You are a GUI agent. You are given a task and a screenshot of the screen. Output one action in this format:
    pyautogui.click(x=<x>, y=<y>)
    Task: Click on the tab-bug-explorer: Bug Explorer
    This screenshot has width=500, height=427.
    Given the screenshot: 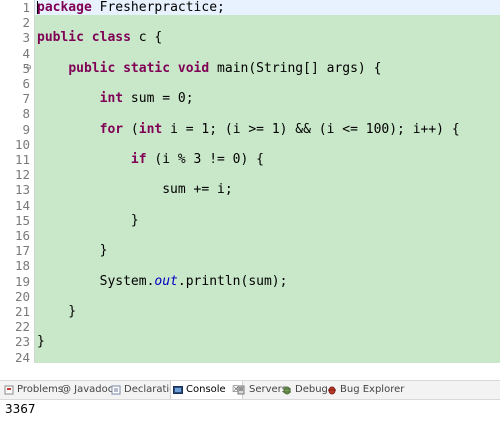 What is the action you would take?
    pyautogui.click(x=365, y=390)
    